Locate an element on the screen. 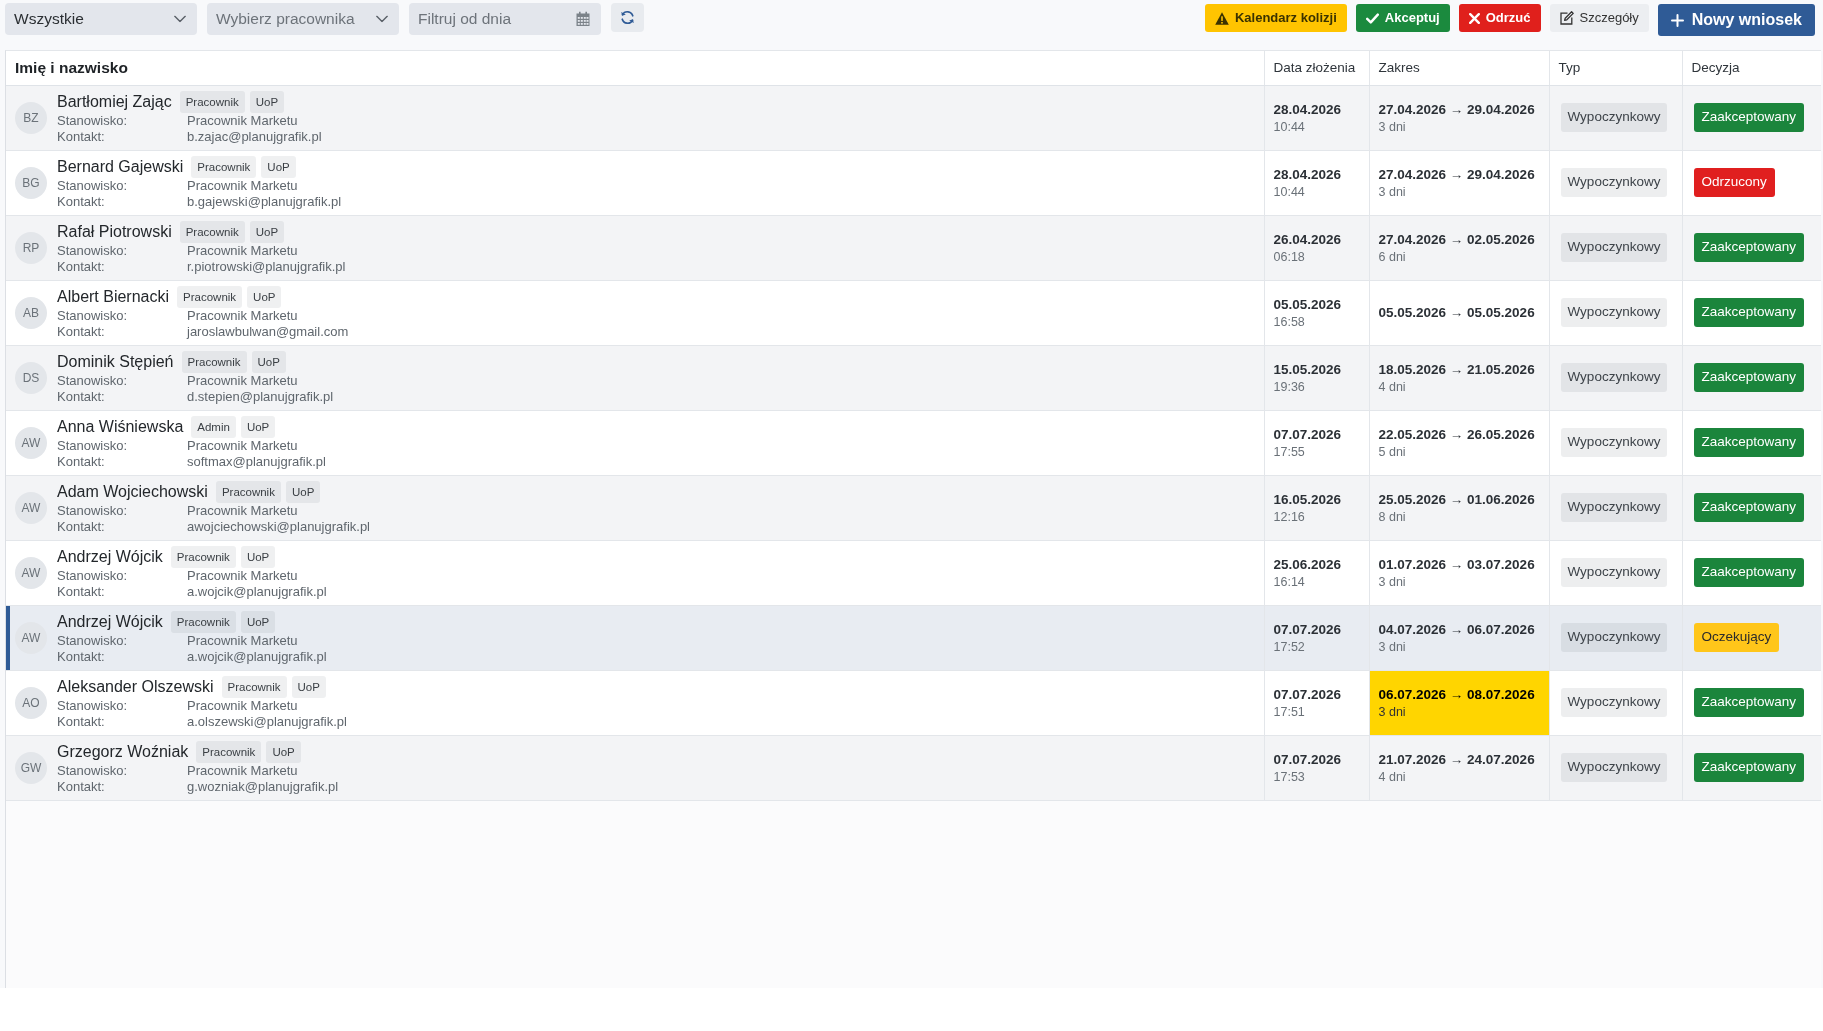 This screenshot has width=1823, height=1031. refresh-icon is located at coordinates (627, 17).